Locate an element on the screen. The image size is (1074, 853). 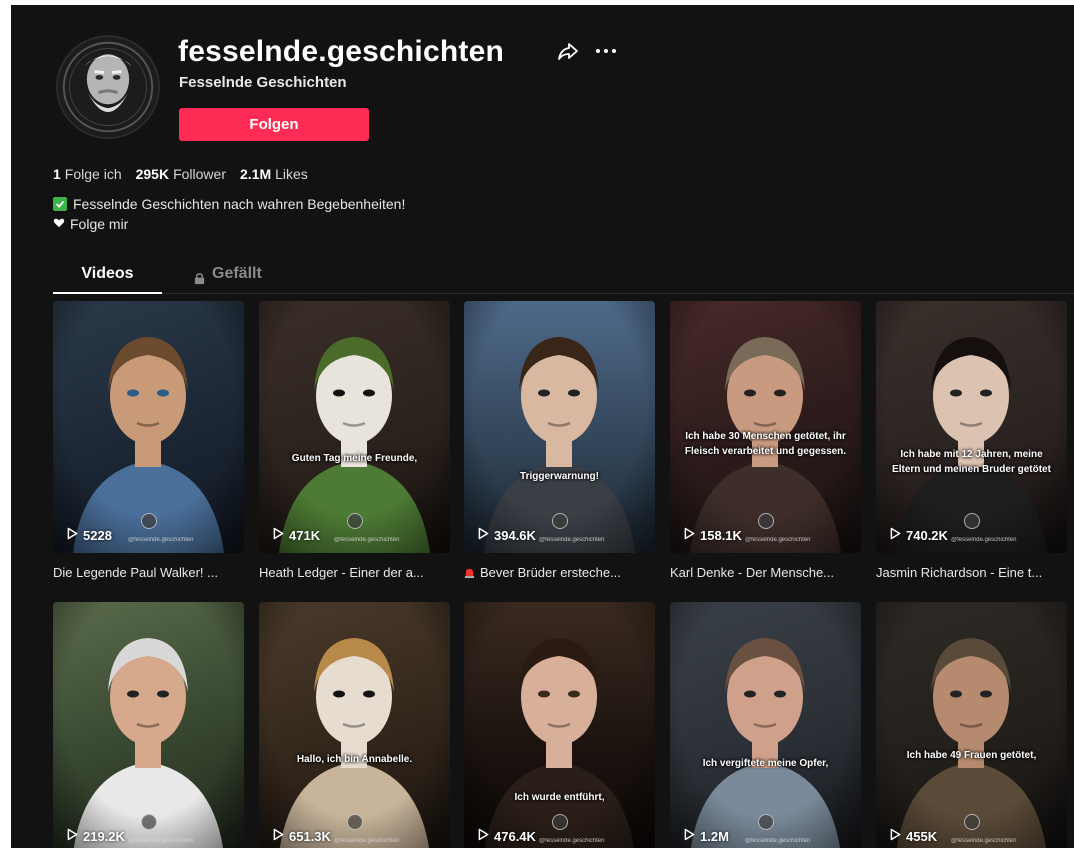
video-view-count: 651.3K is located at coordinates (302, 836).